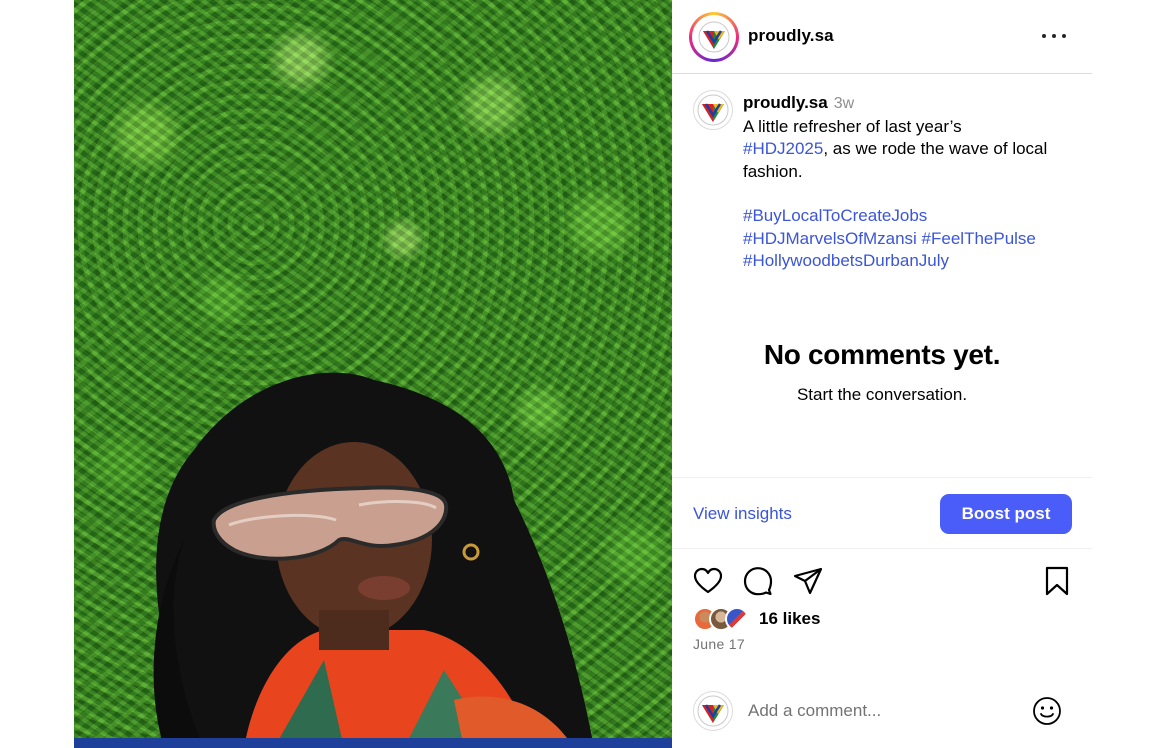 The width and height of the screenshot is (1166, 748). I want to click on hashtag-link: #HollywoodbetsDurbanJuly, so click(846, 260).